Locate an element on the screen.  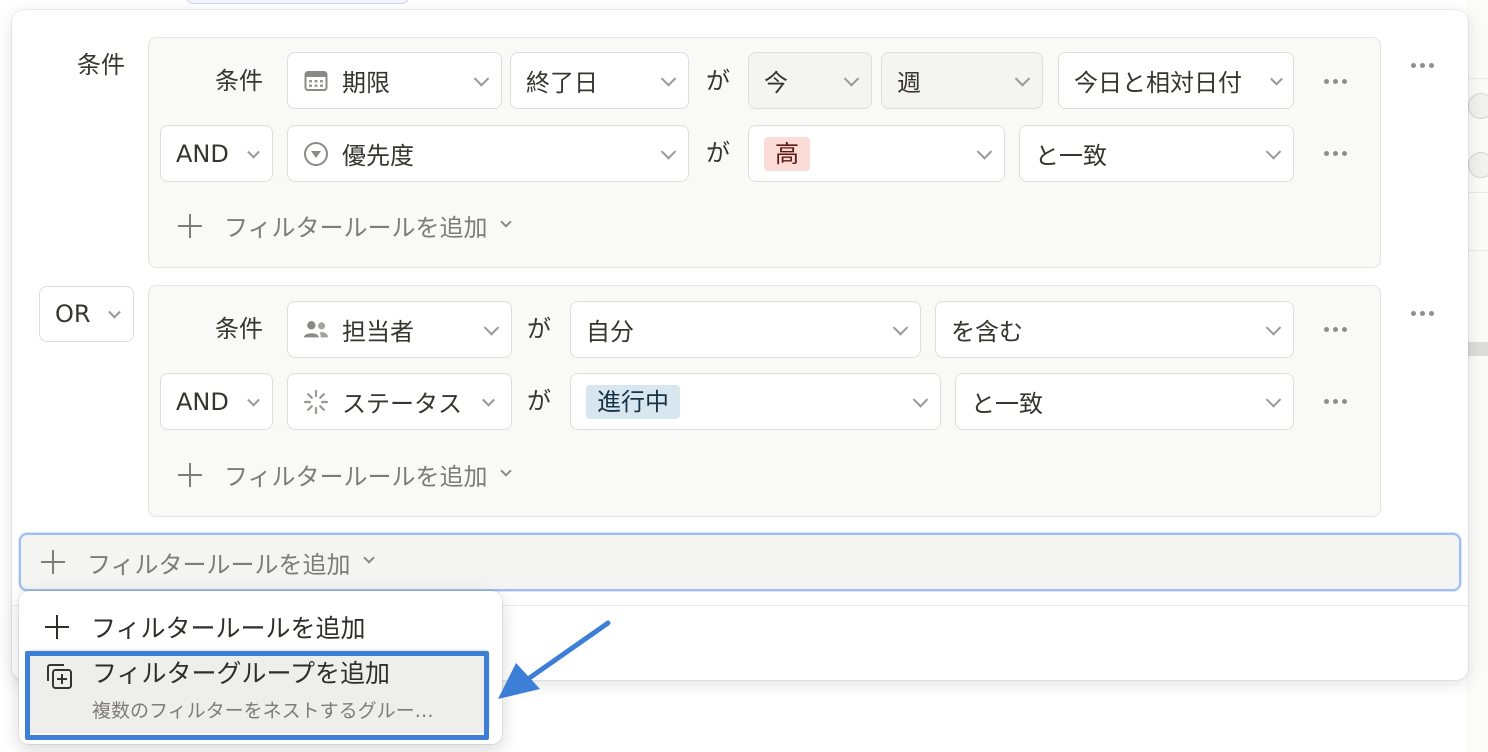
operator-label: 今日と相対日付 is located at coordinates (1158, 83).